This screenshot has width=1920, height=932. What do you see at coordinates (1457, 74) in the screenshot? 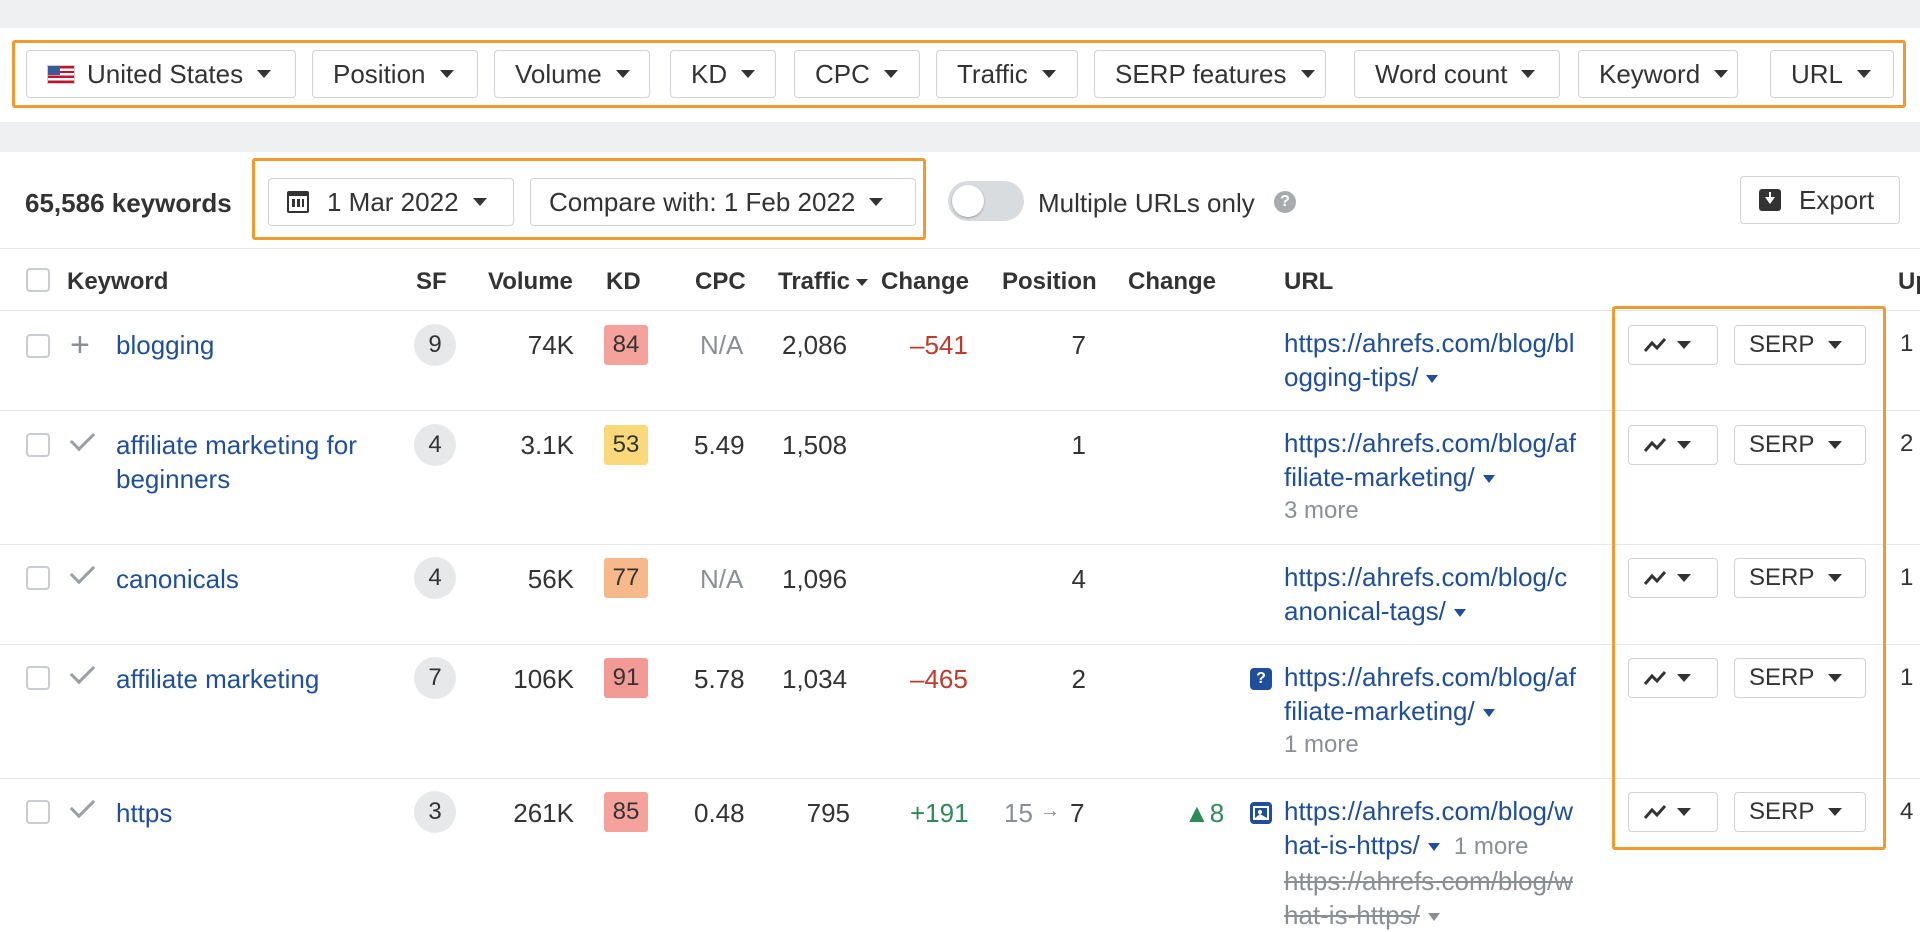
I see `word-count-filter: Word count` at bounding box center [1457, 74].